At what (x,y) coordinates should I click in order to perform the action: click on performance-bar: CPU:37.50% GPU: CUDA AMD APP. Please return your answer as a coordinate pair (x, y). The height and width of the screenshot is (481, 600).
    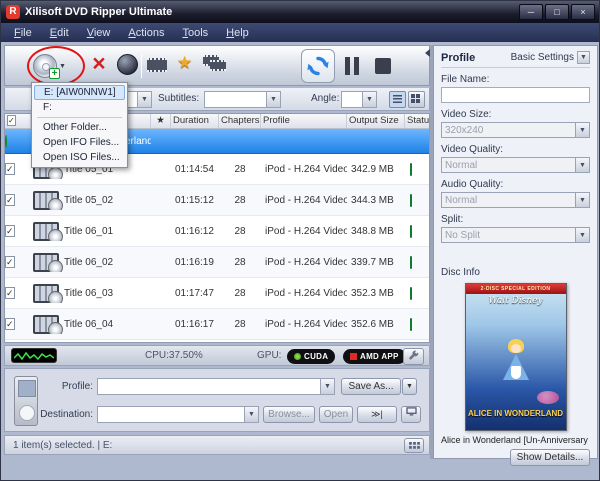
    Looking at the image, I should click on (217, 355).